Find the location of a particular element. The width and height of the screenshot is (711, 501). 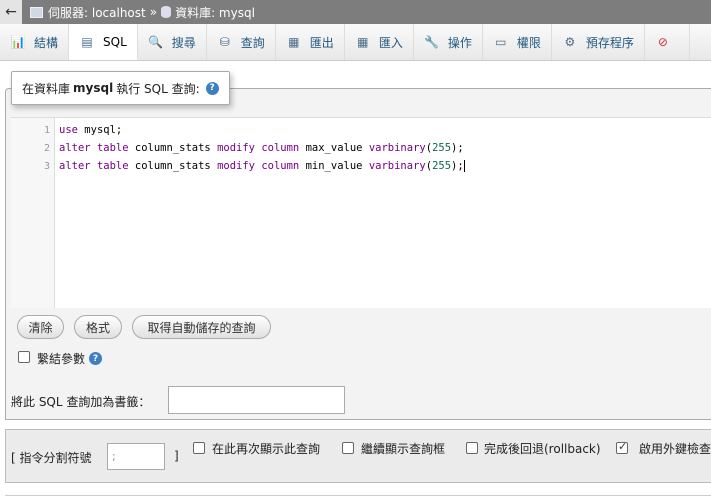

foreign-key-checks-checkbox is located at coordinates (622, 447).